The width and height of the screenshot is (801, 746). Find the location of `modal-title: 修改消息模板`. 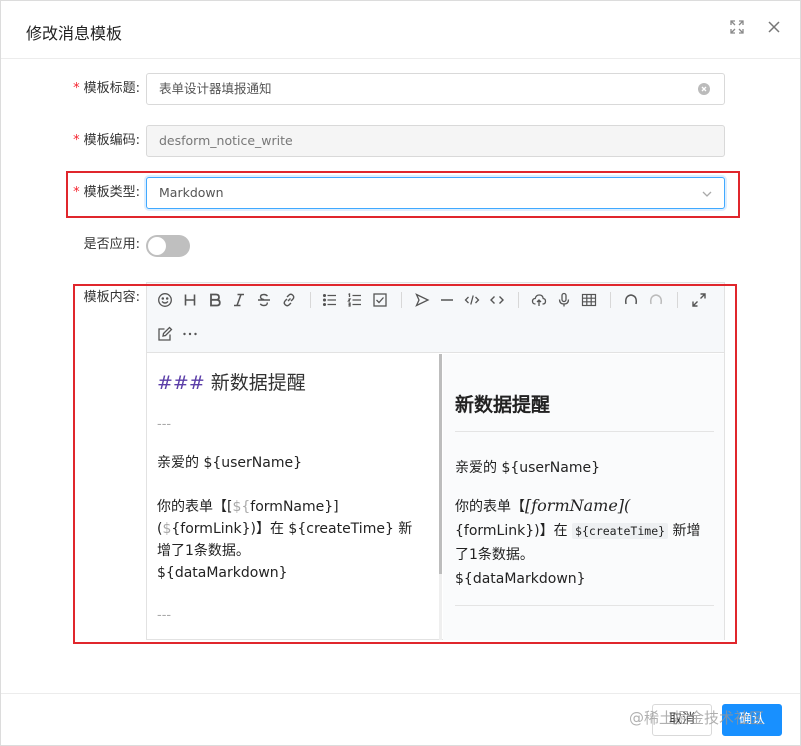

modal-title: 修改消息模板 is located at coordinates (74, 33).